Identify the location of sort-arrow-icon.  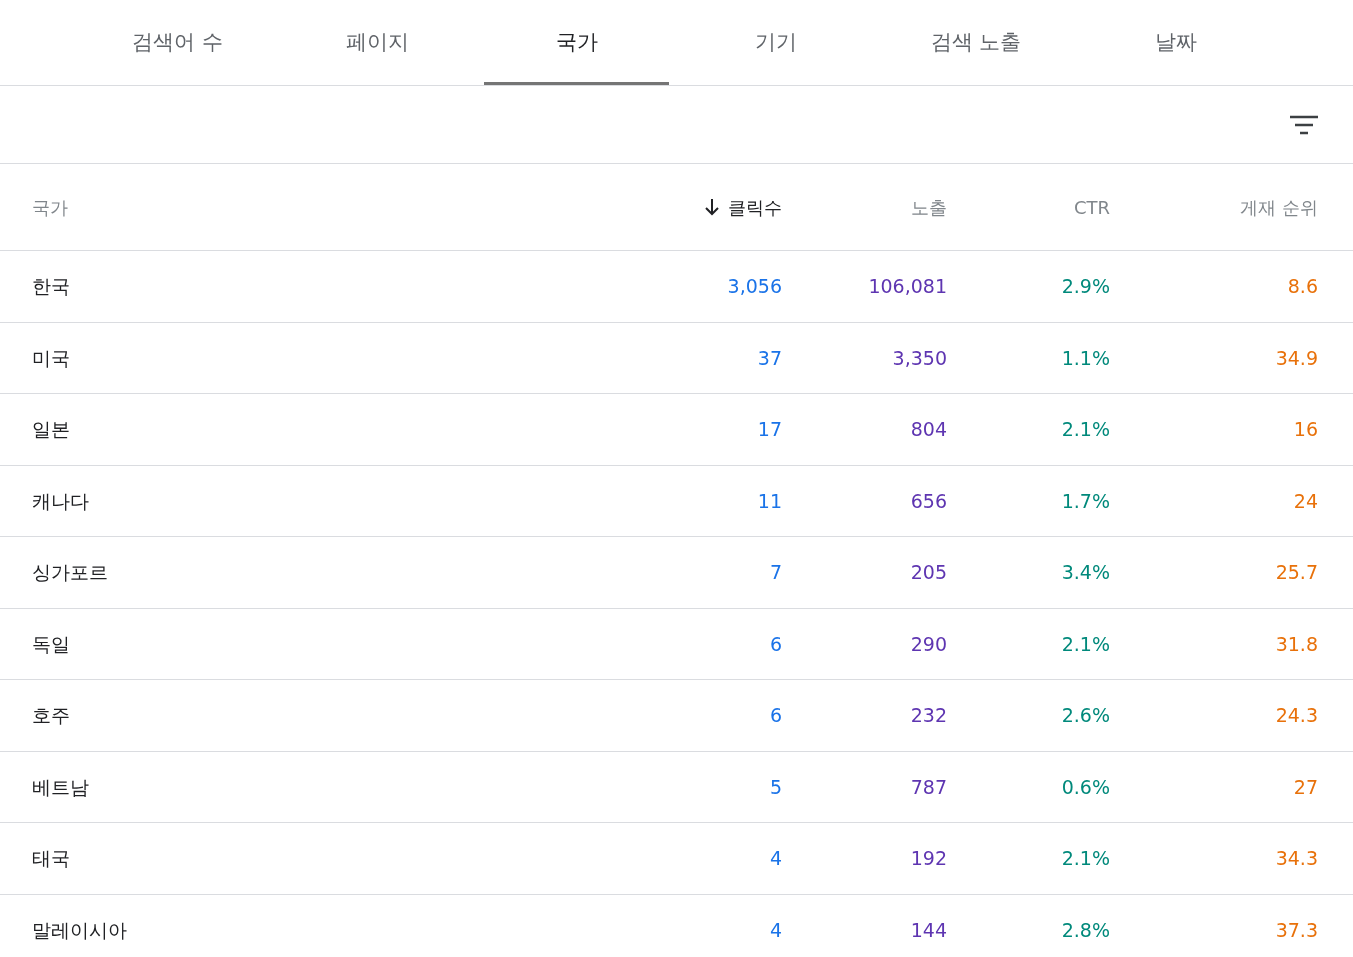
(712, 207).